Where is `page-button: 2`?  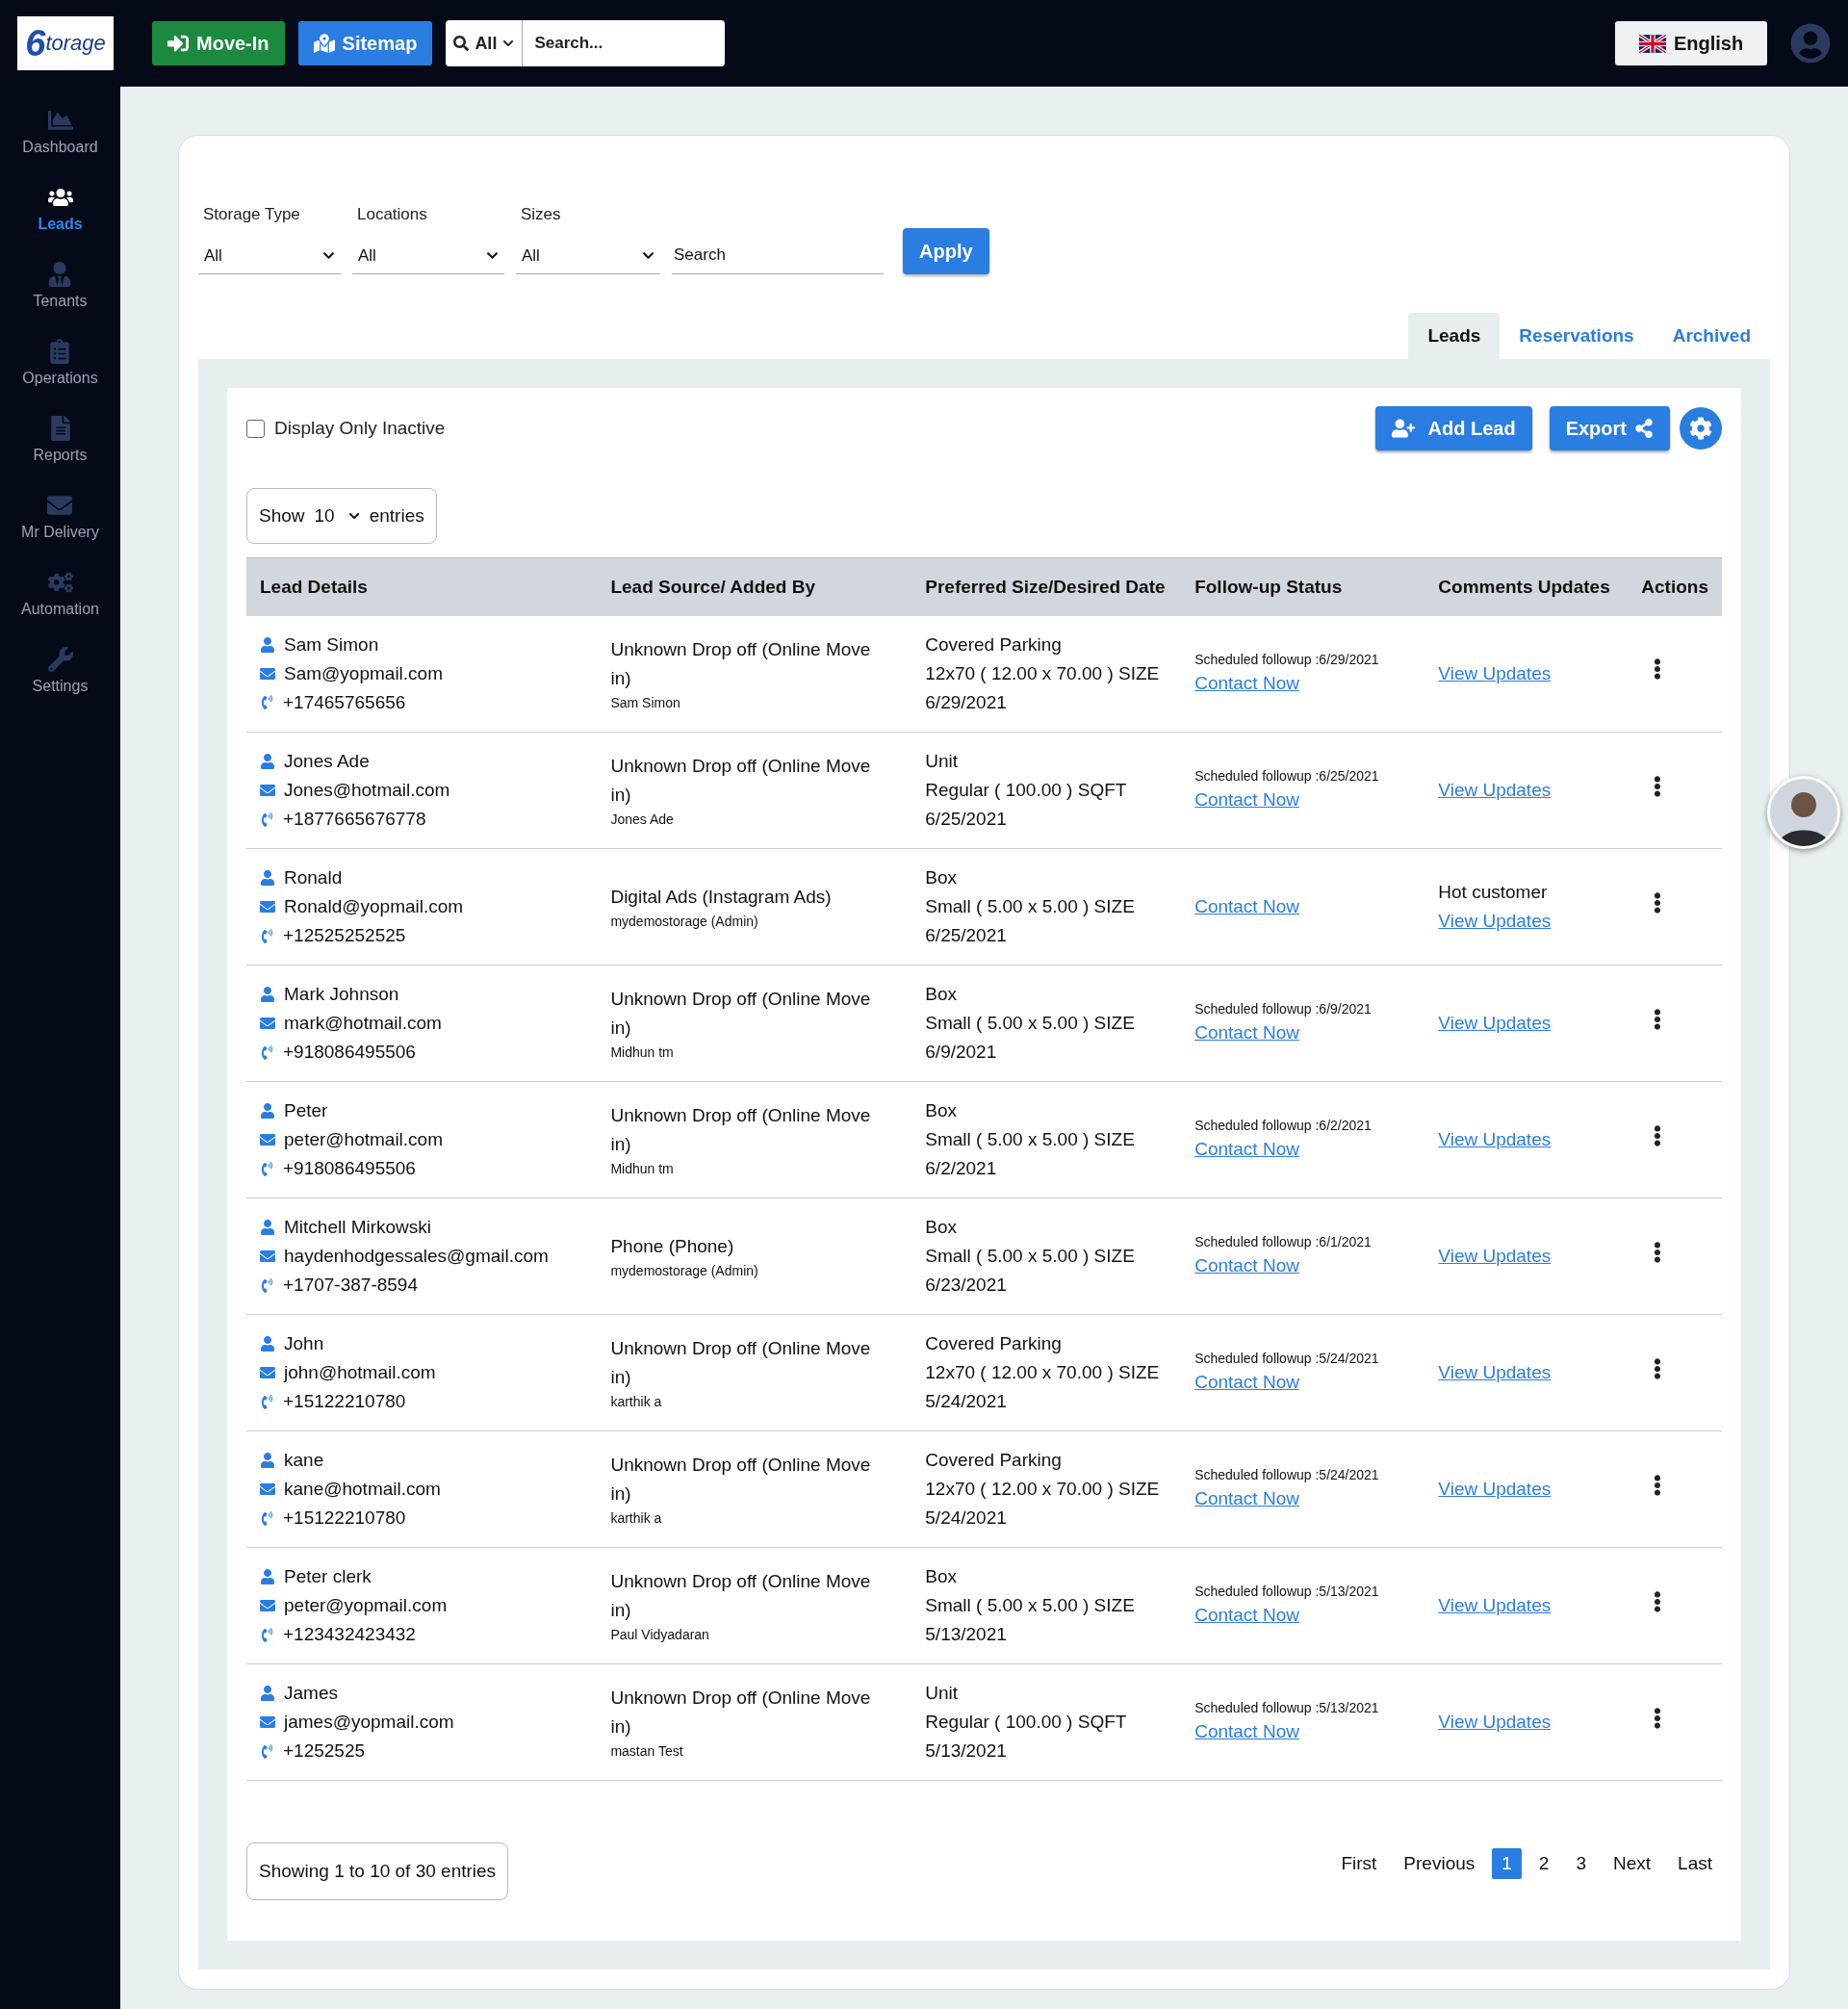 page-button: 2 is located at coordinates (1543, 1863).